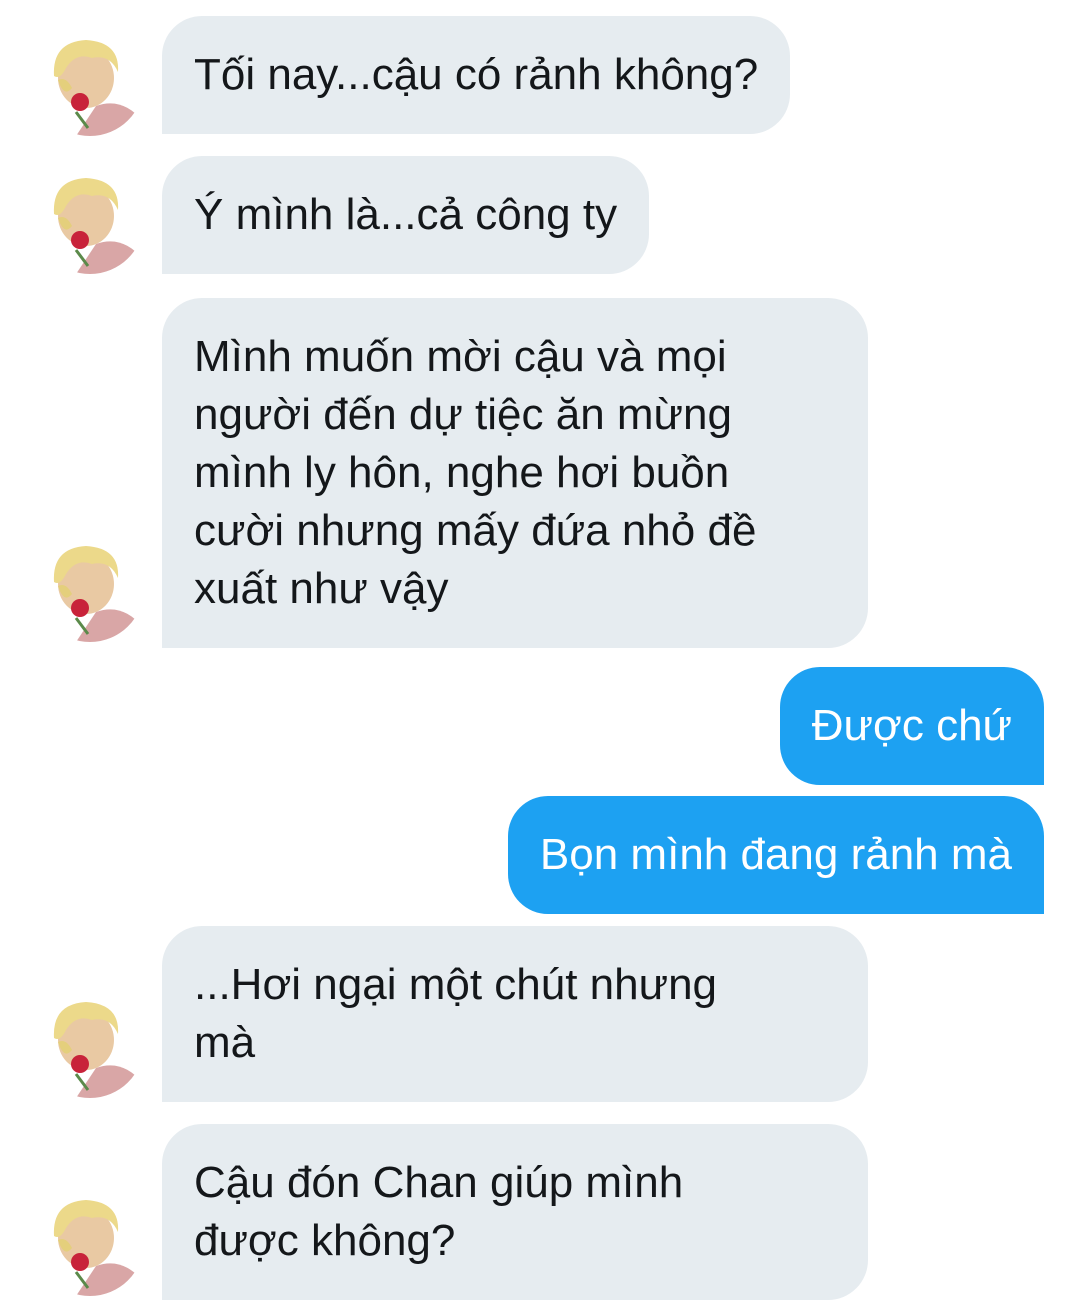  Describe the element at coordinates (476, 75) in the screenshot. I see `incoming-message: Tối nay...cậu có rảnh không?` at that location.